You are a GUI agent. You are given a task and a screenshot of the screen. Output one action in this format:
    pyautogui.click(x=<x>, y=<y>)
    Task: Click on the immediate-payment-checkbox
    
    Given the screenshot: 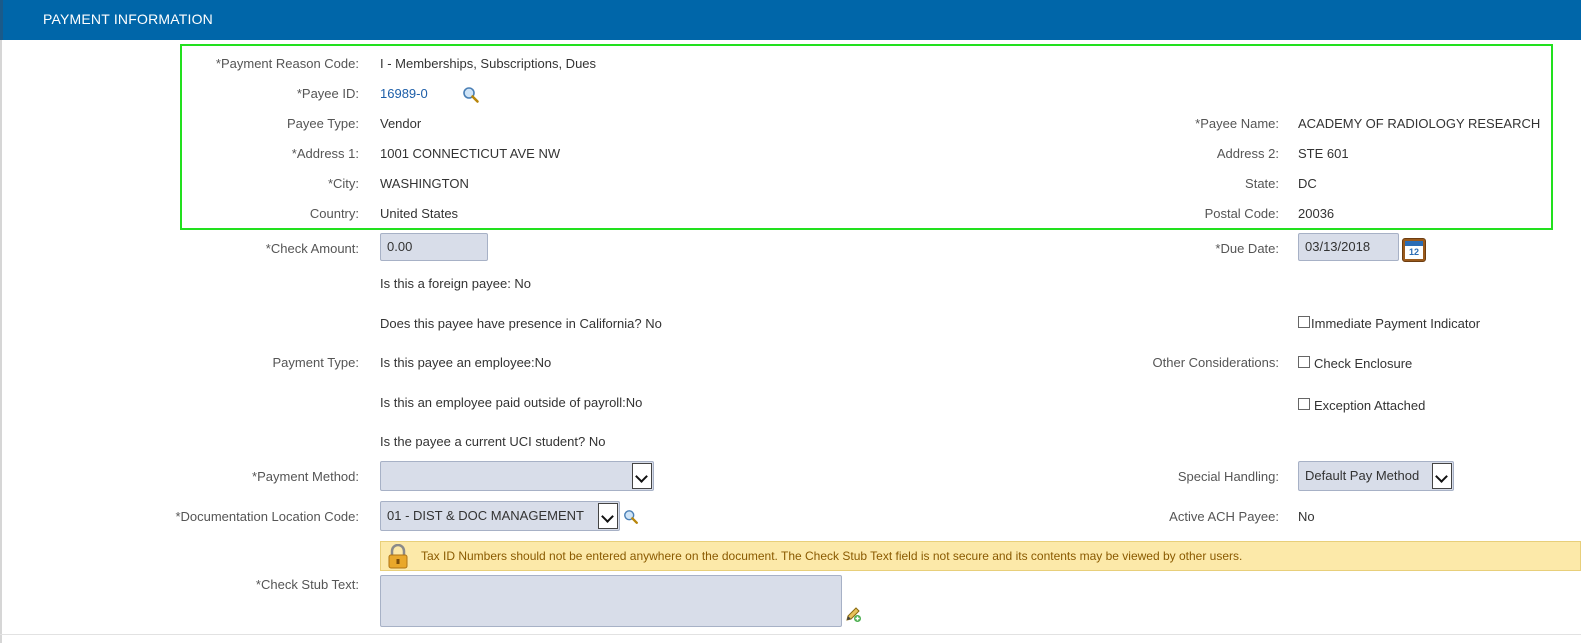 What is the action you would take?
    pyautogui.click(x=1304, y=322)
    